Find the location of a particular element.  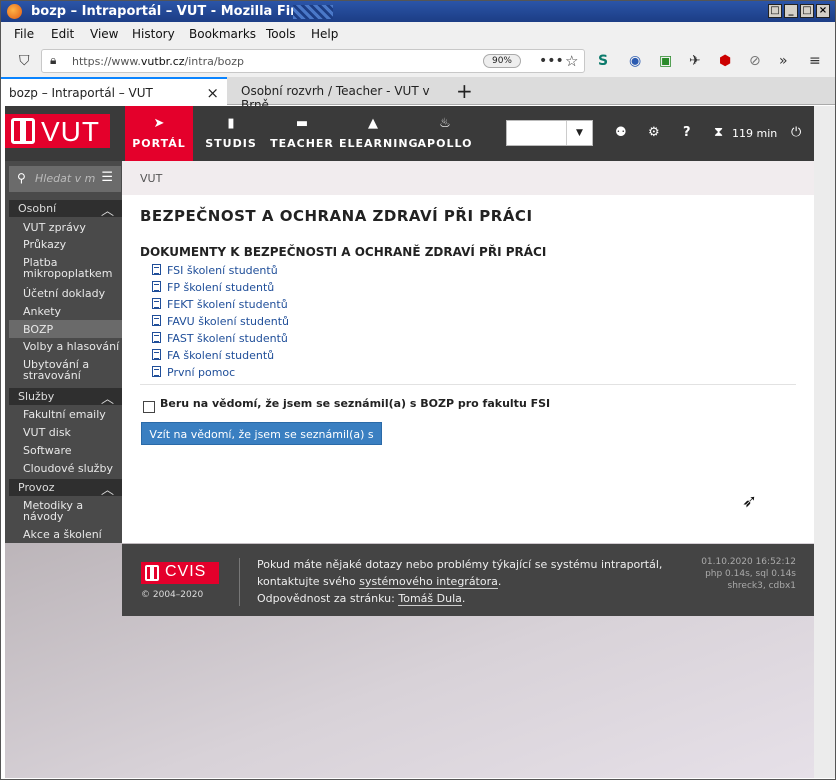

menu-bookmarks: Bookmarks is located at coordinates (222, 34).